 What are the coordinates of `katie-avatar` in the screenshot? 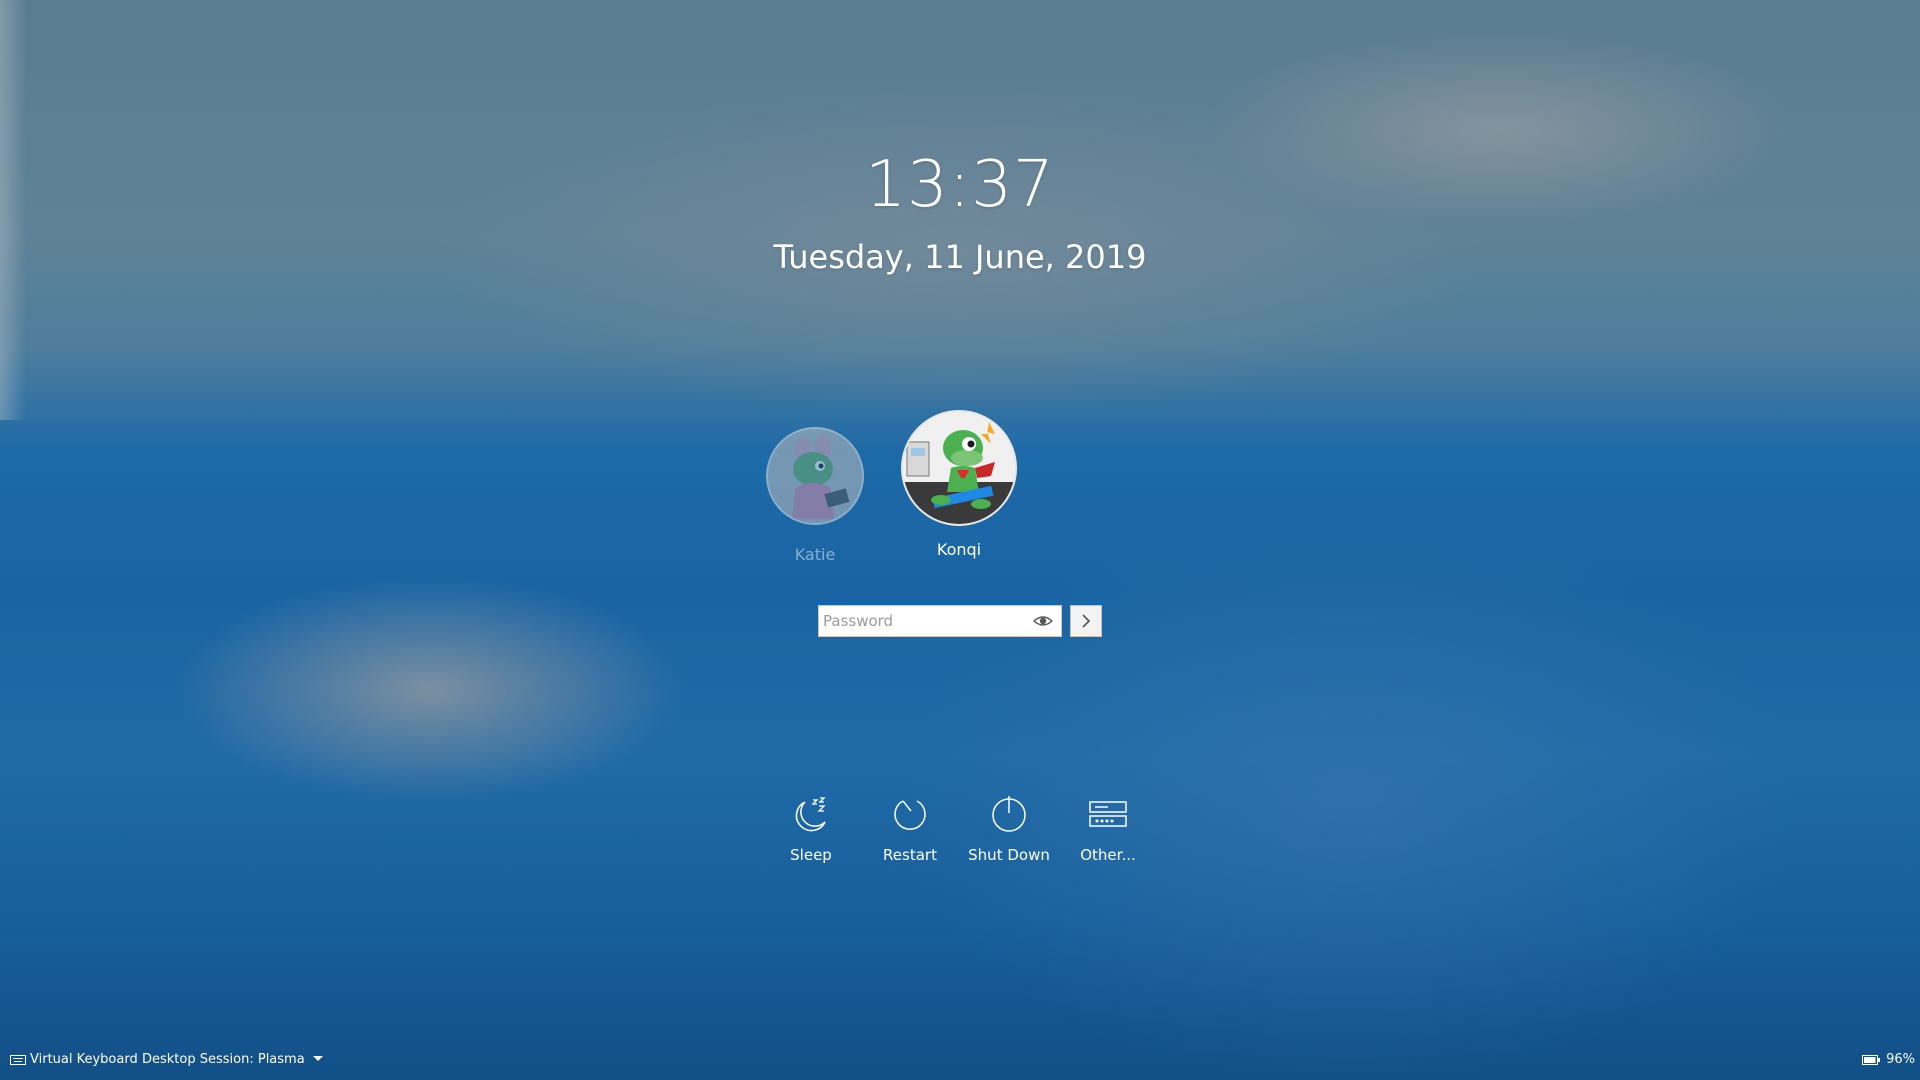 It's located at (815, 476).